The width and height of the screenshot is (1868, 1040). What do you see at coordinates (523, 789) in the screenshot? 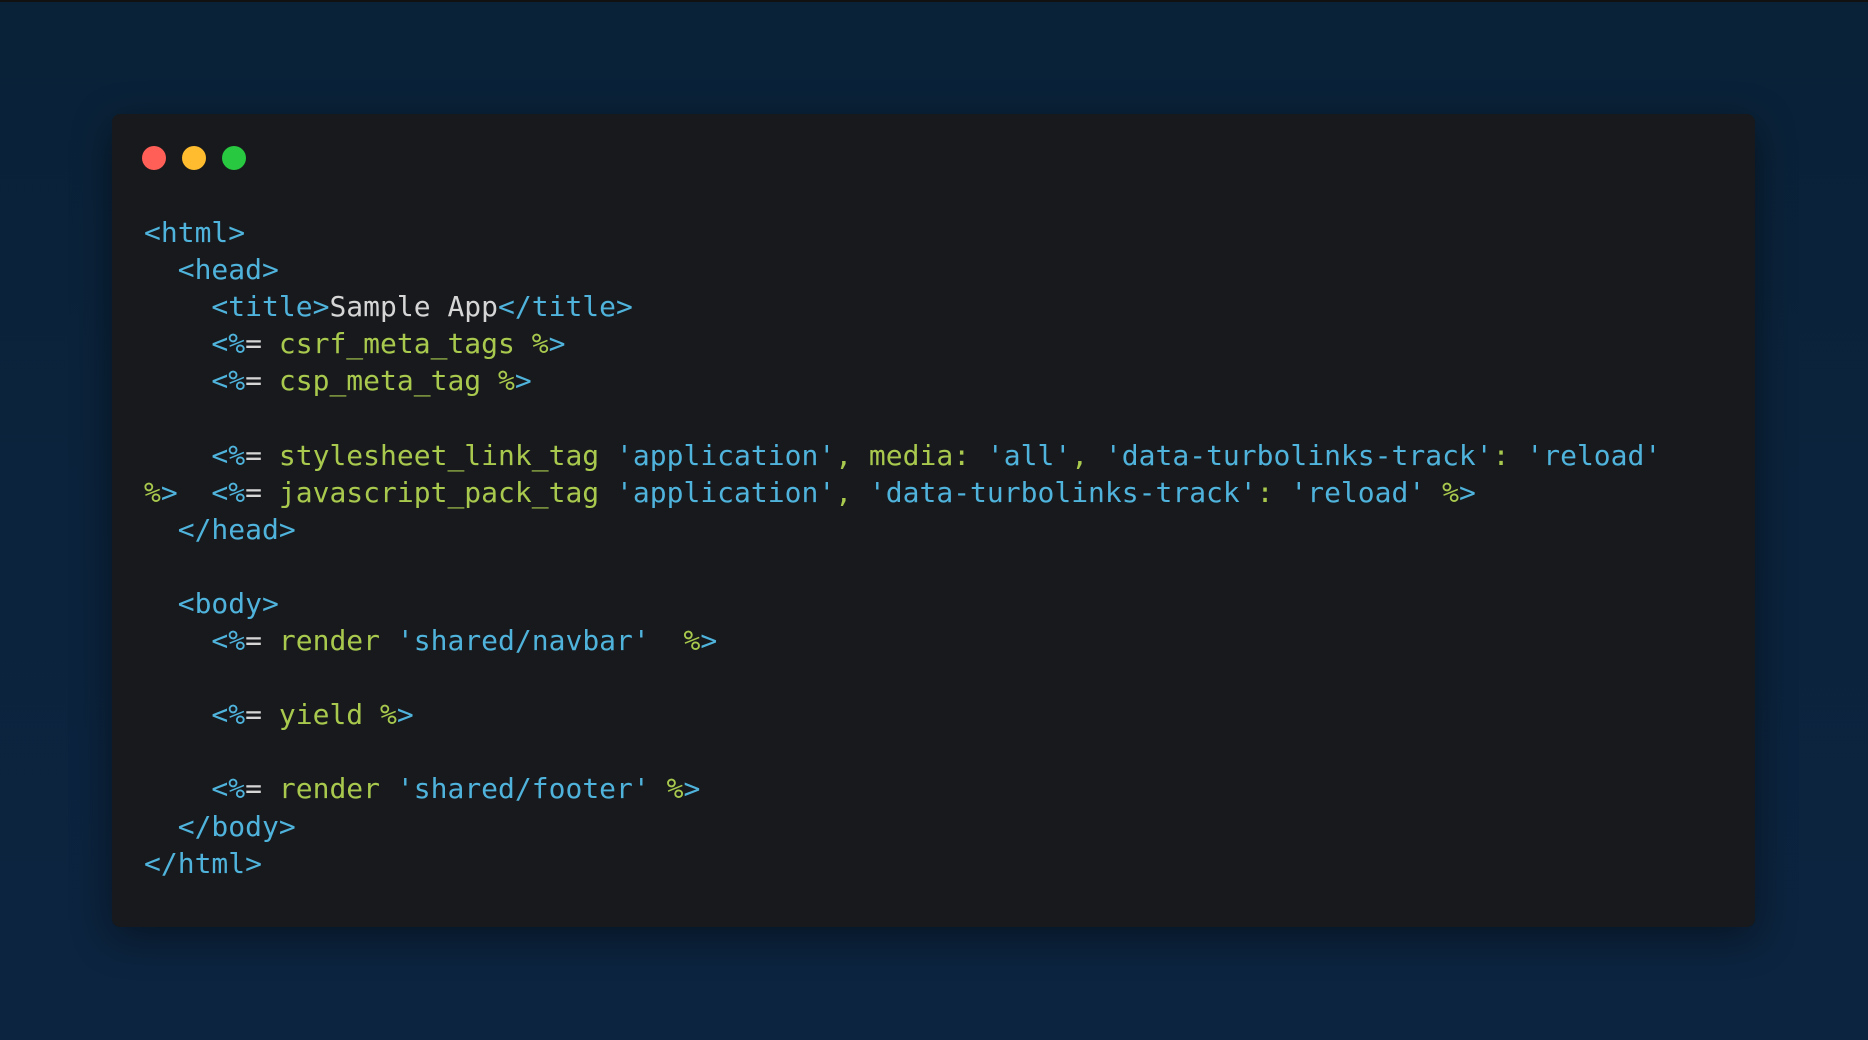
I see `code-token: 'shared/footer'` at bounding box center [523, 789].